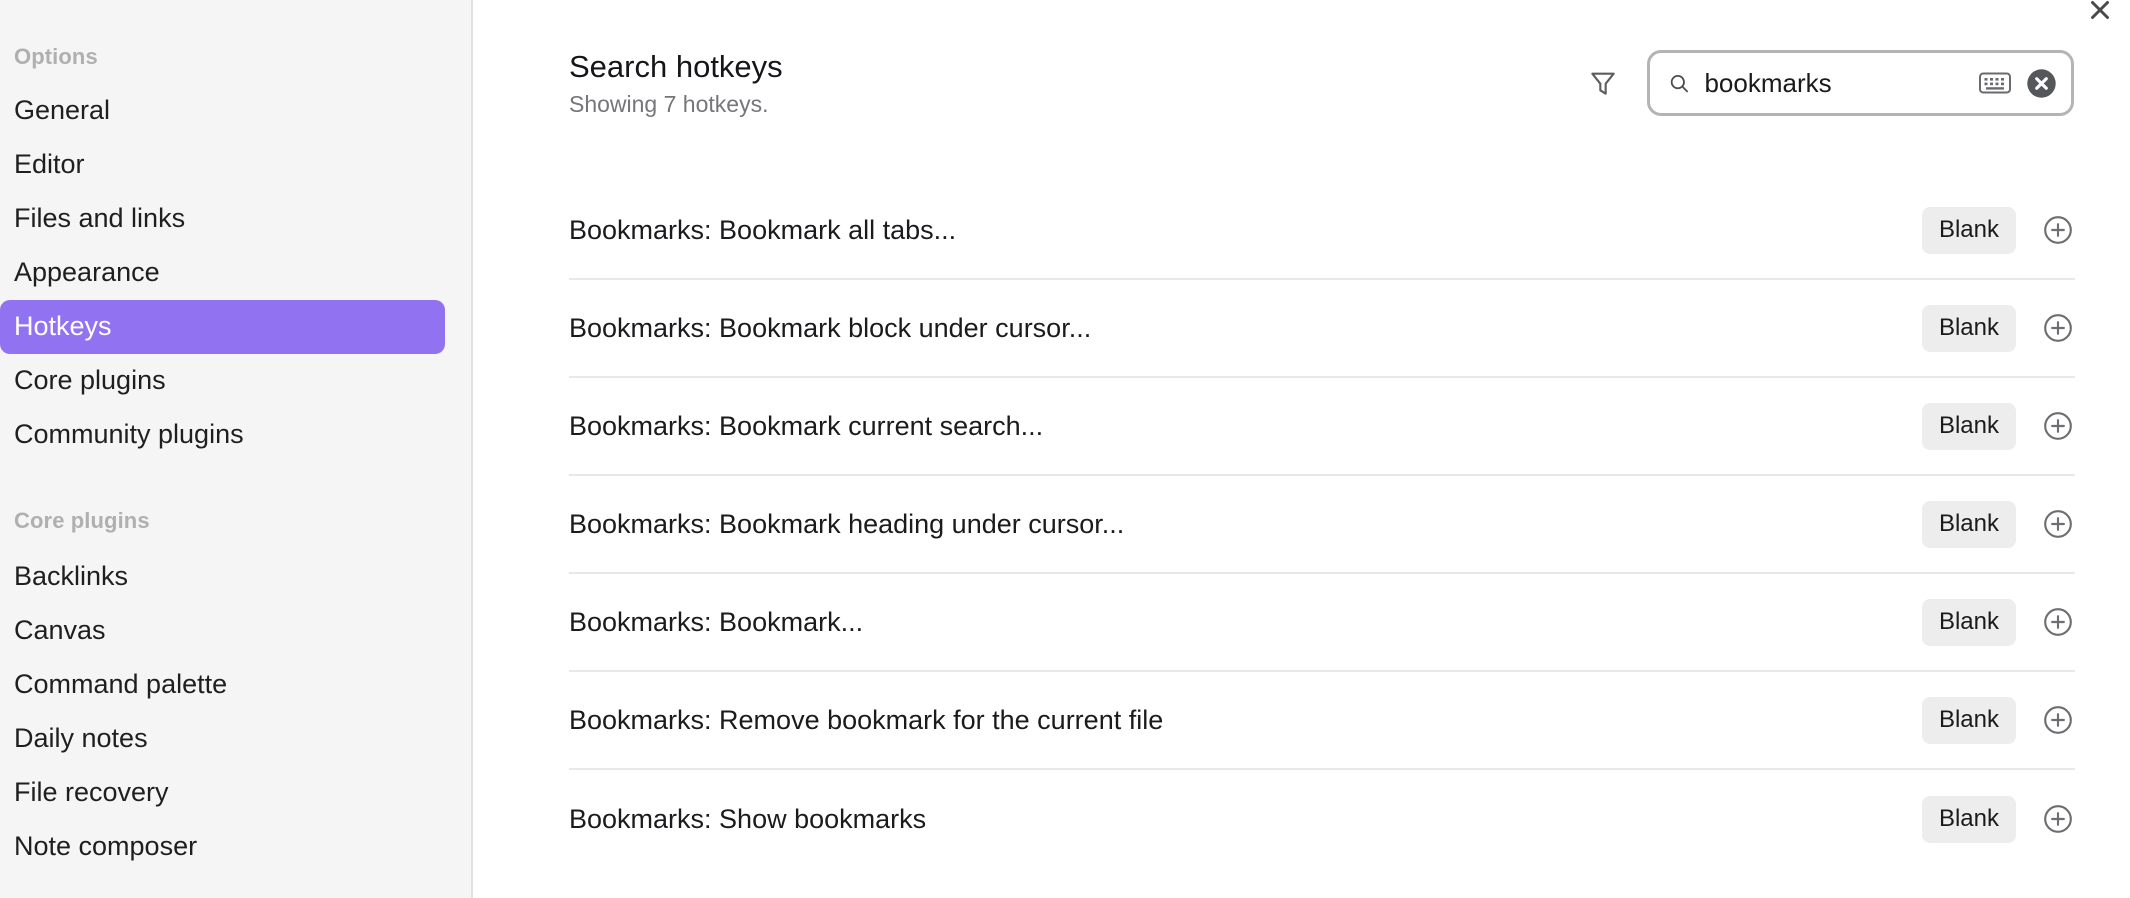 This screenshot has width=2130, height=898. I want to click on keyboard-icon, so click(1995, 83).